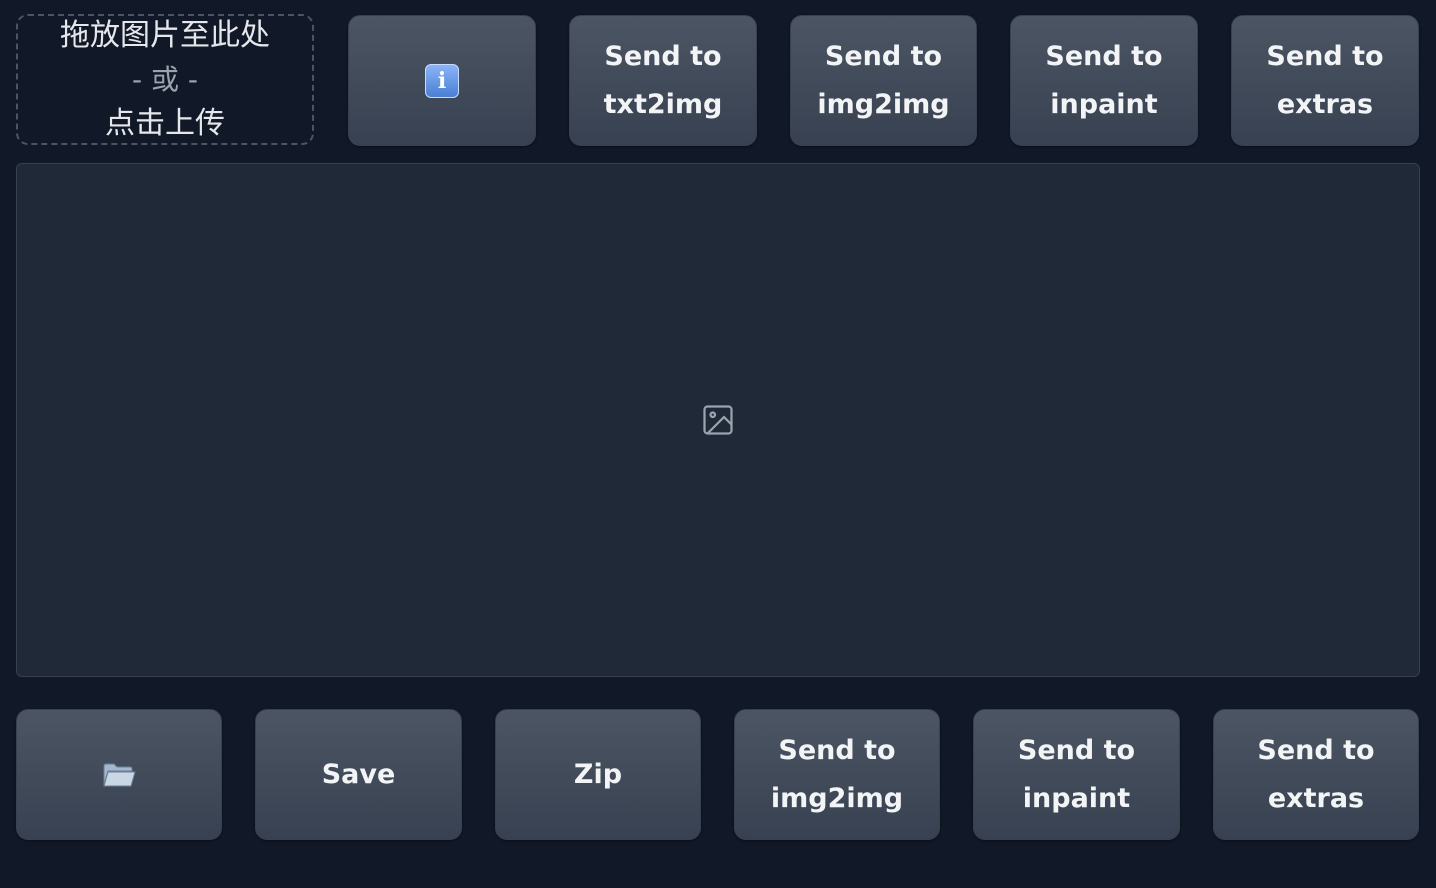 The width and height of the screenshot is (1436, 888). Describe the element at coordinates (165, 123) in the screenshot. I see `upload-click-text: 点击上传` at that location.